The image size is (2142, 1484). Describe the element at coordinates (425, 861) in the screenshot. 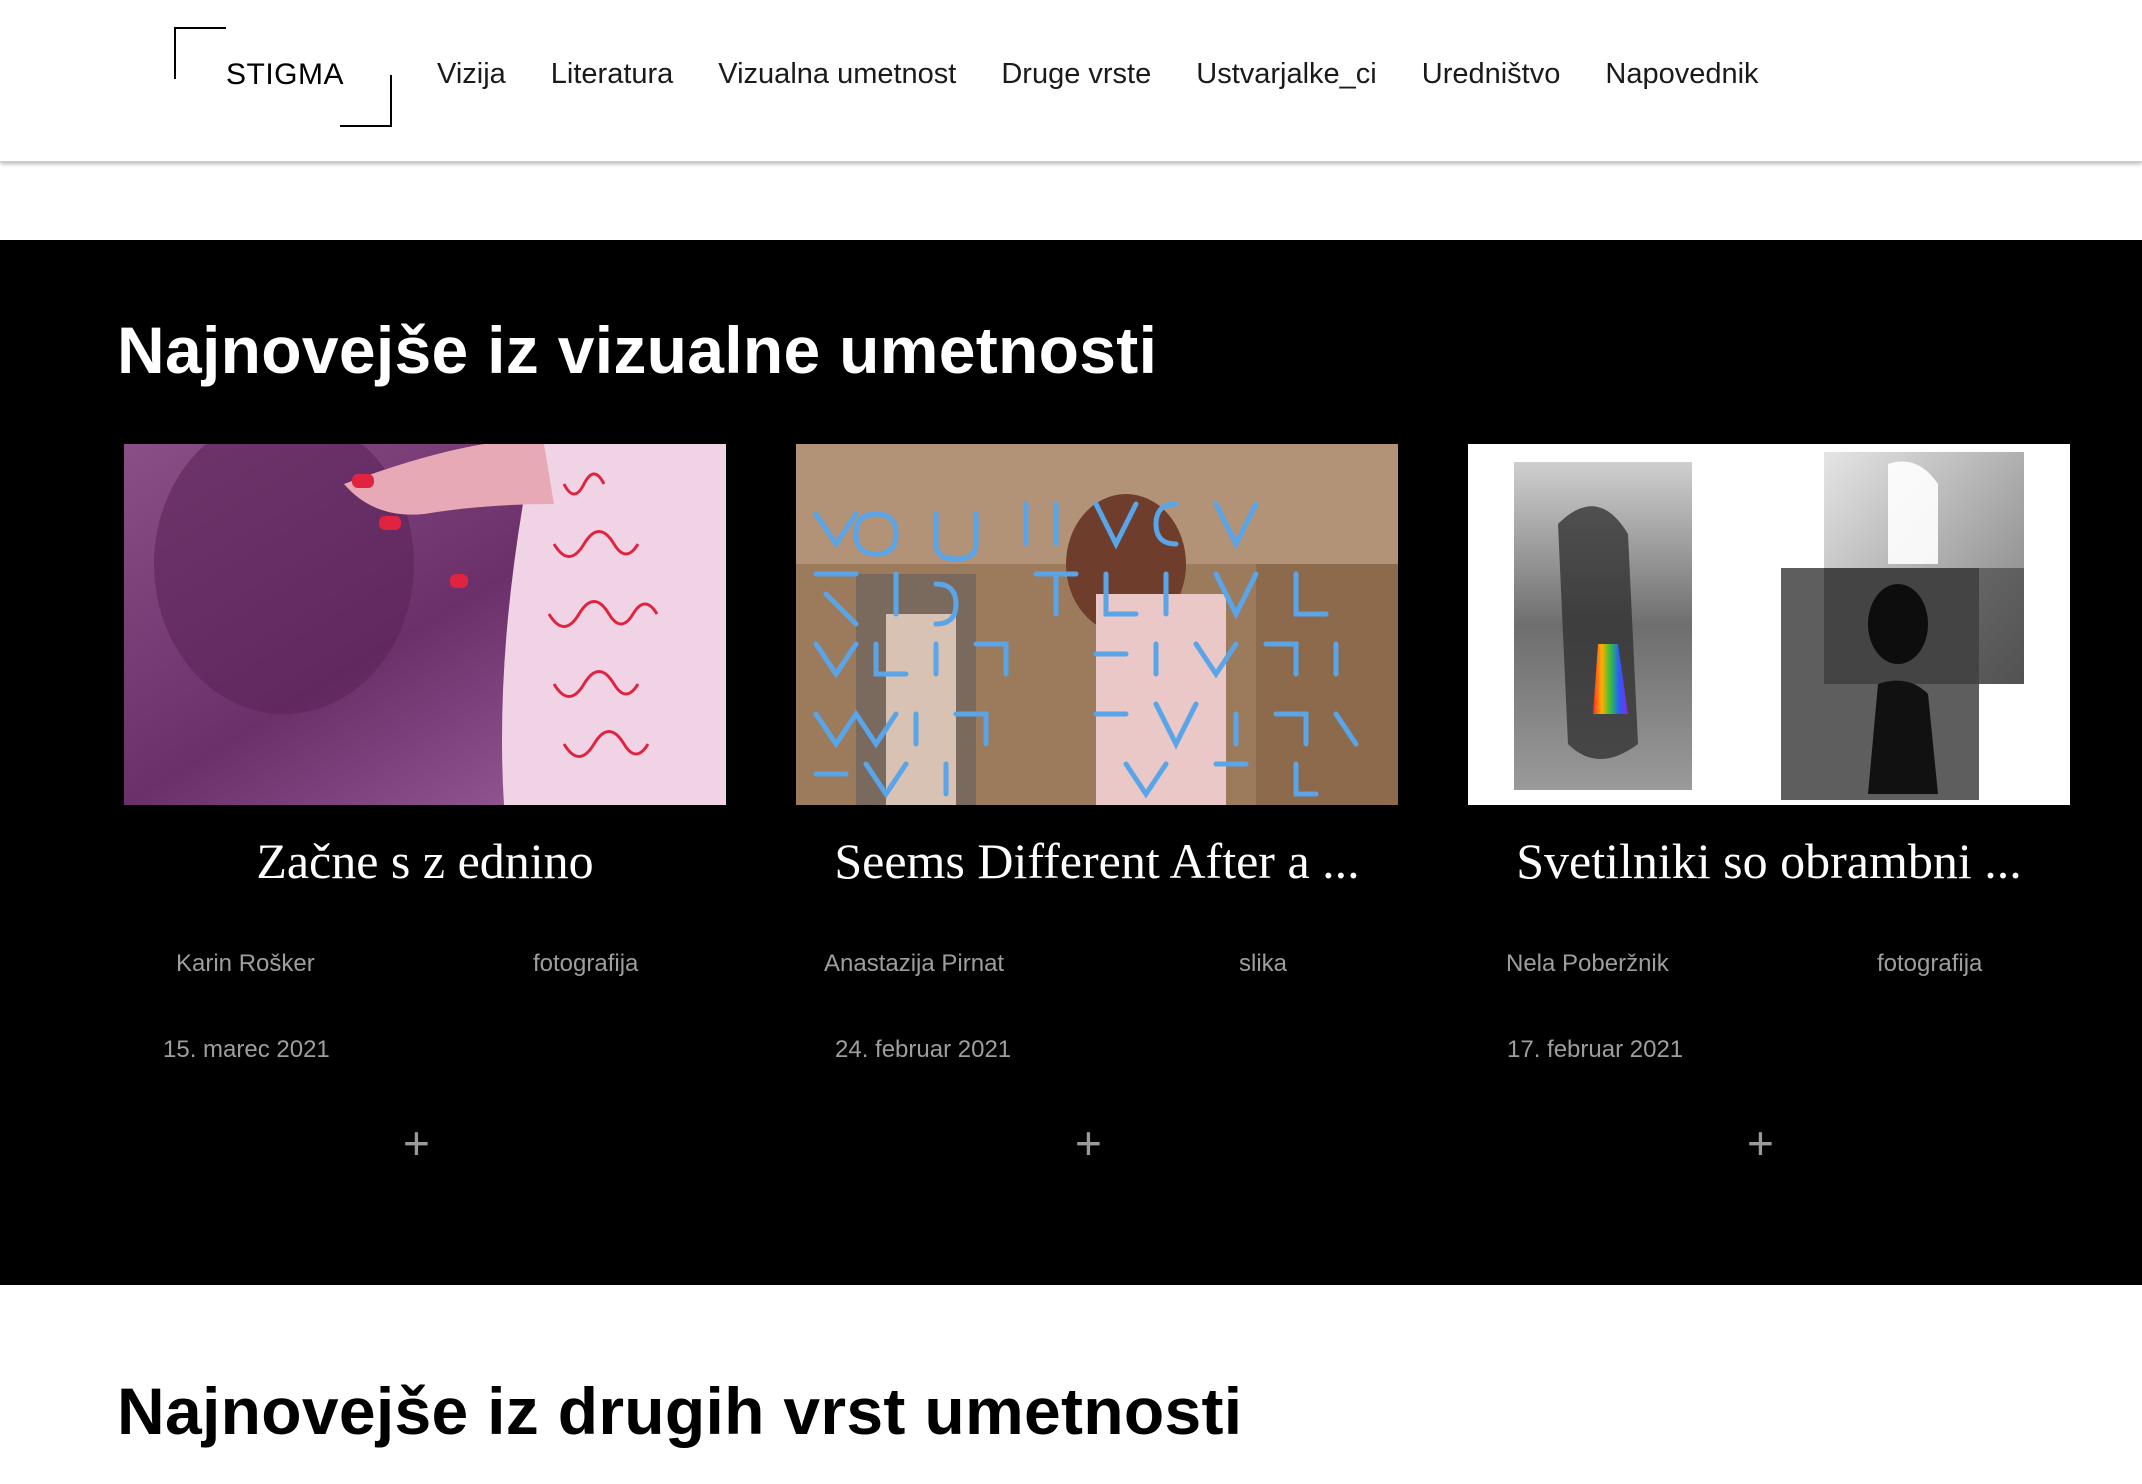

I see `article-title: Začne s z ednino` at that location.